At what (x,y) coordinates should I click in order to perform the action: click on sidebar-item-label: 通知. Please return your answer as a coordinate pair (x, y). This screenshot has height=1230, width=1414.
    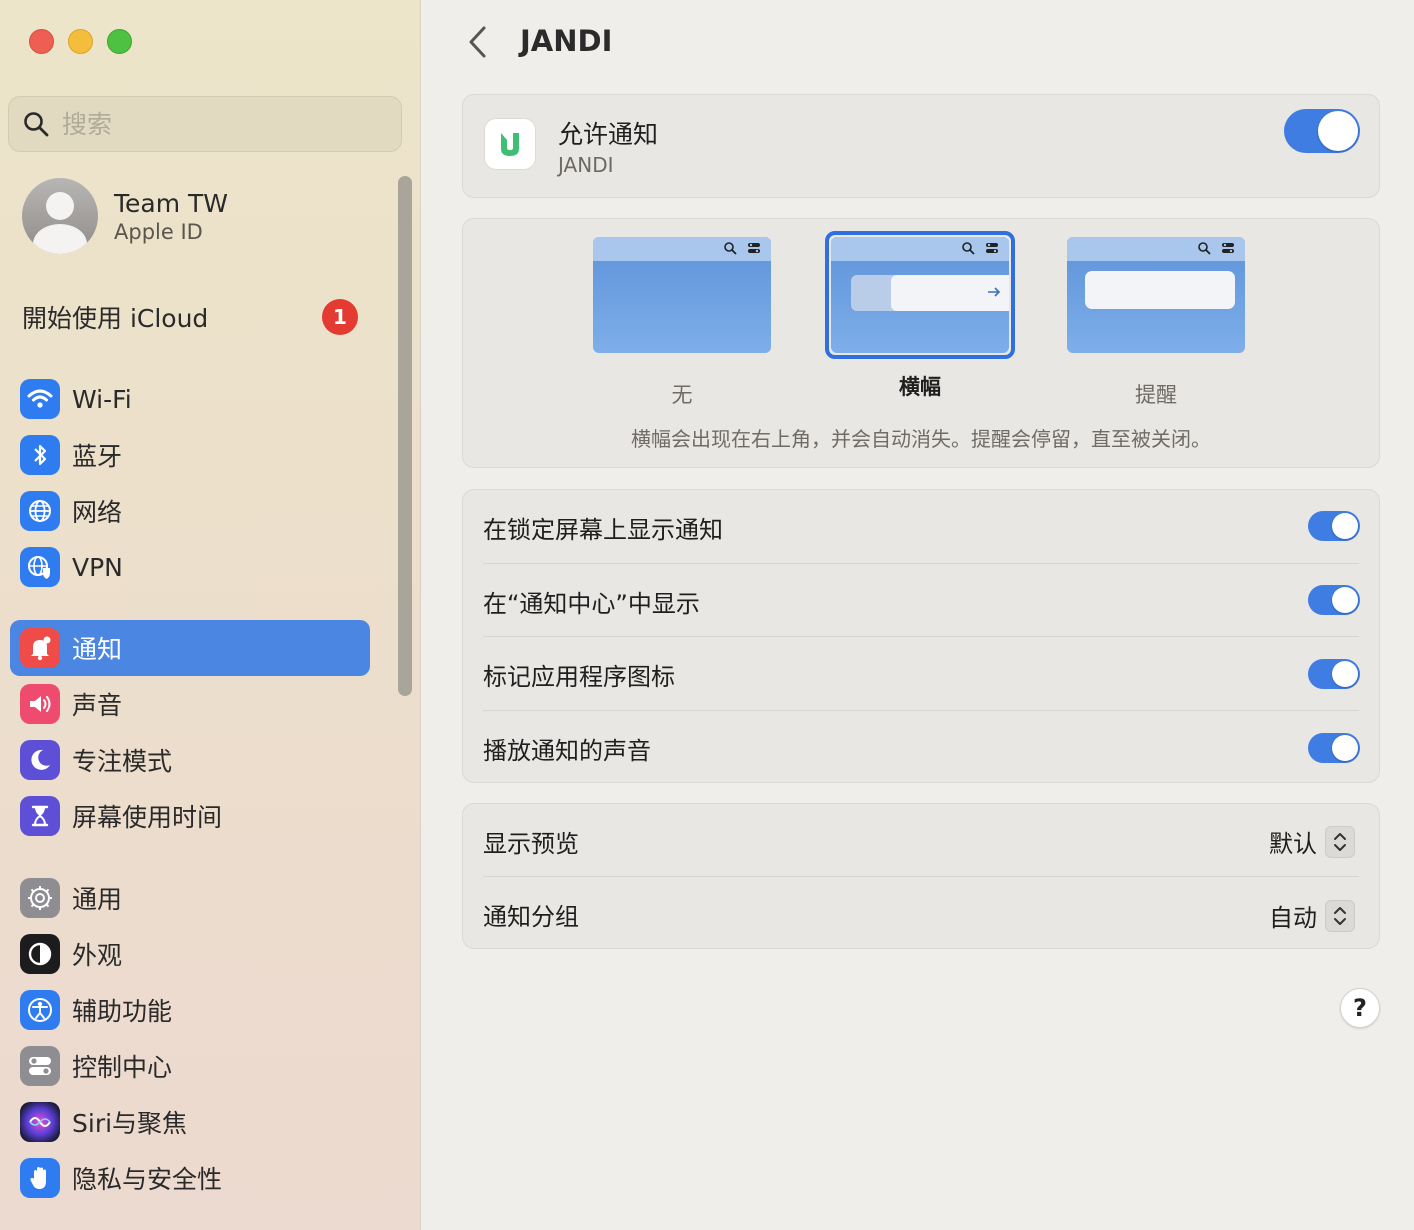
    Looking at the image, I should click on (97, 649).